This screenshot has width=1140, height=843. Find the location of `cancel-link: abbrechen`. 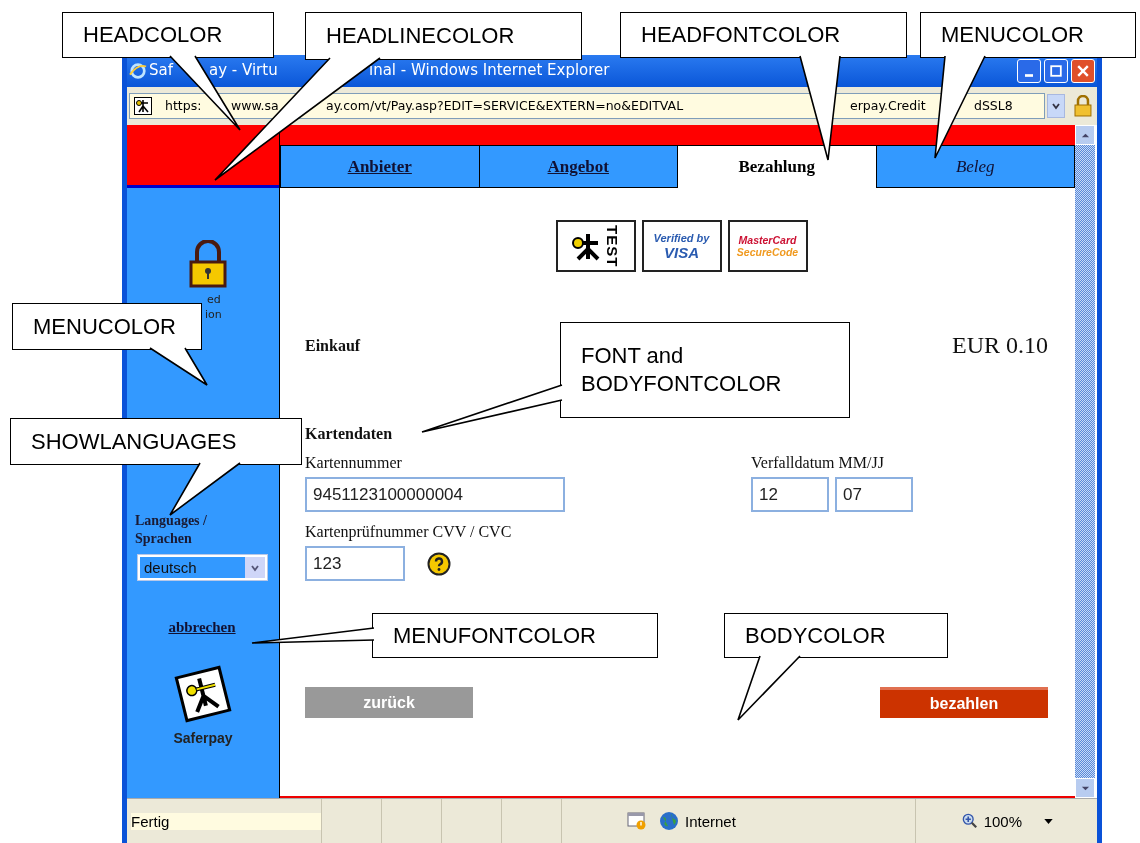

cancel-link: abbrechen is located at coordinates (202, 627).